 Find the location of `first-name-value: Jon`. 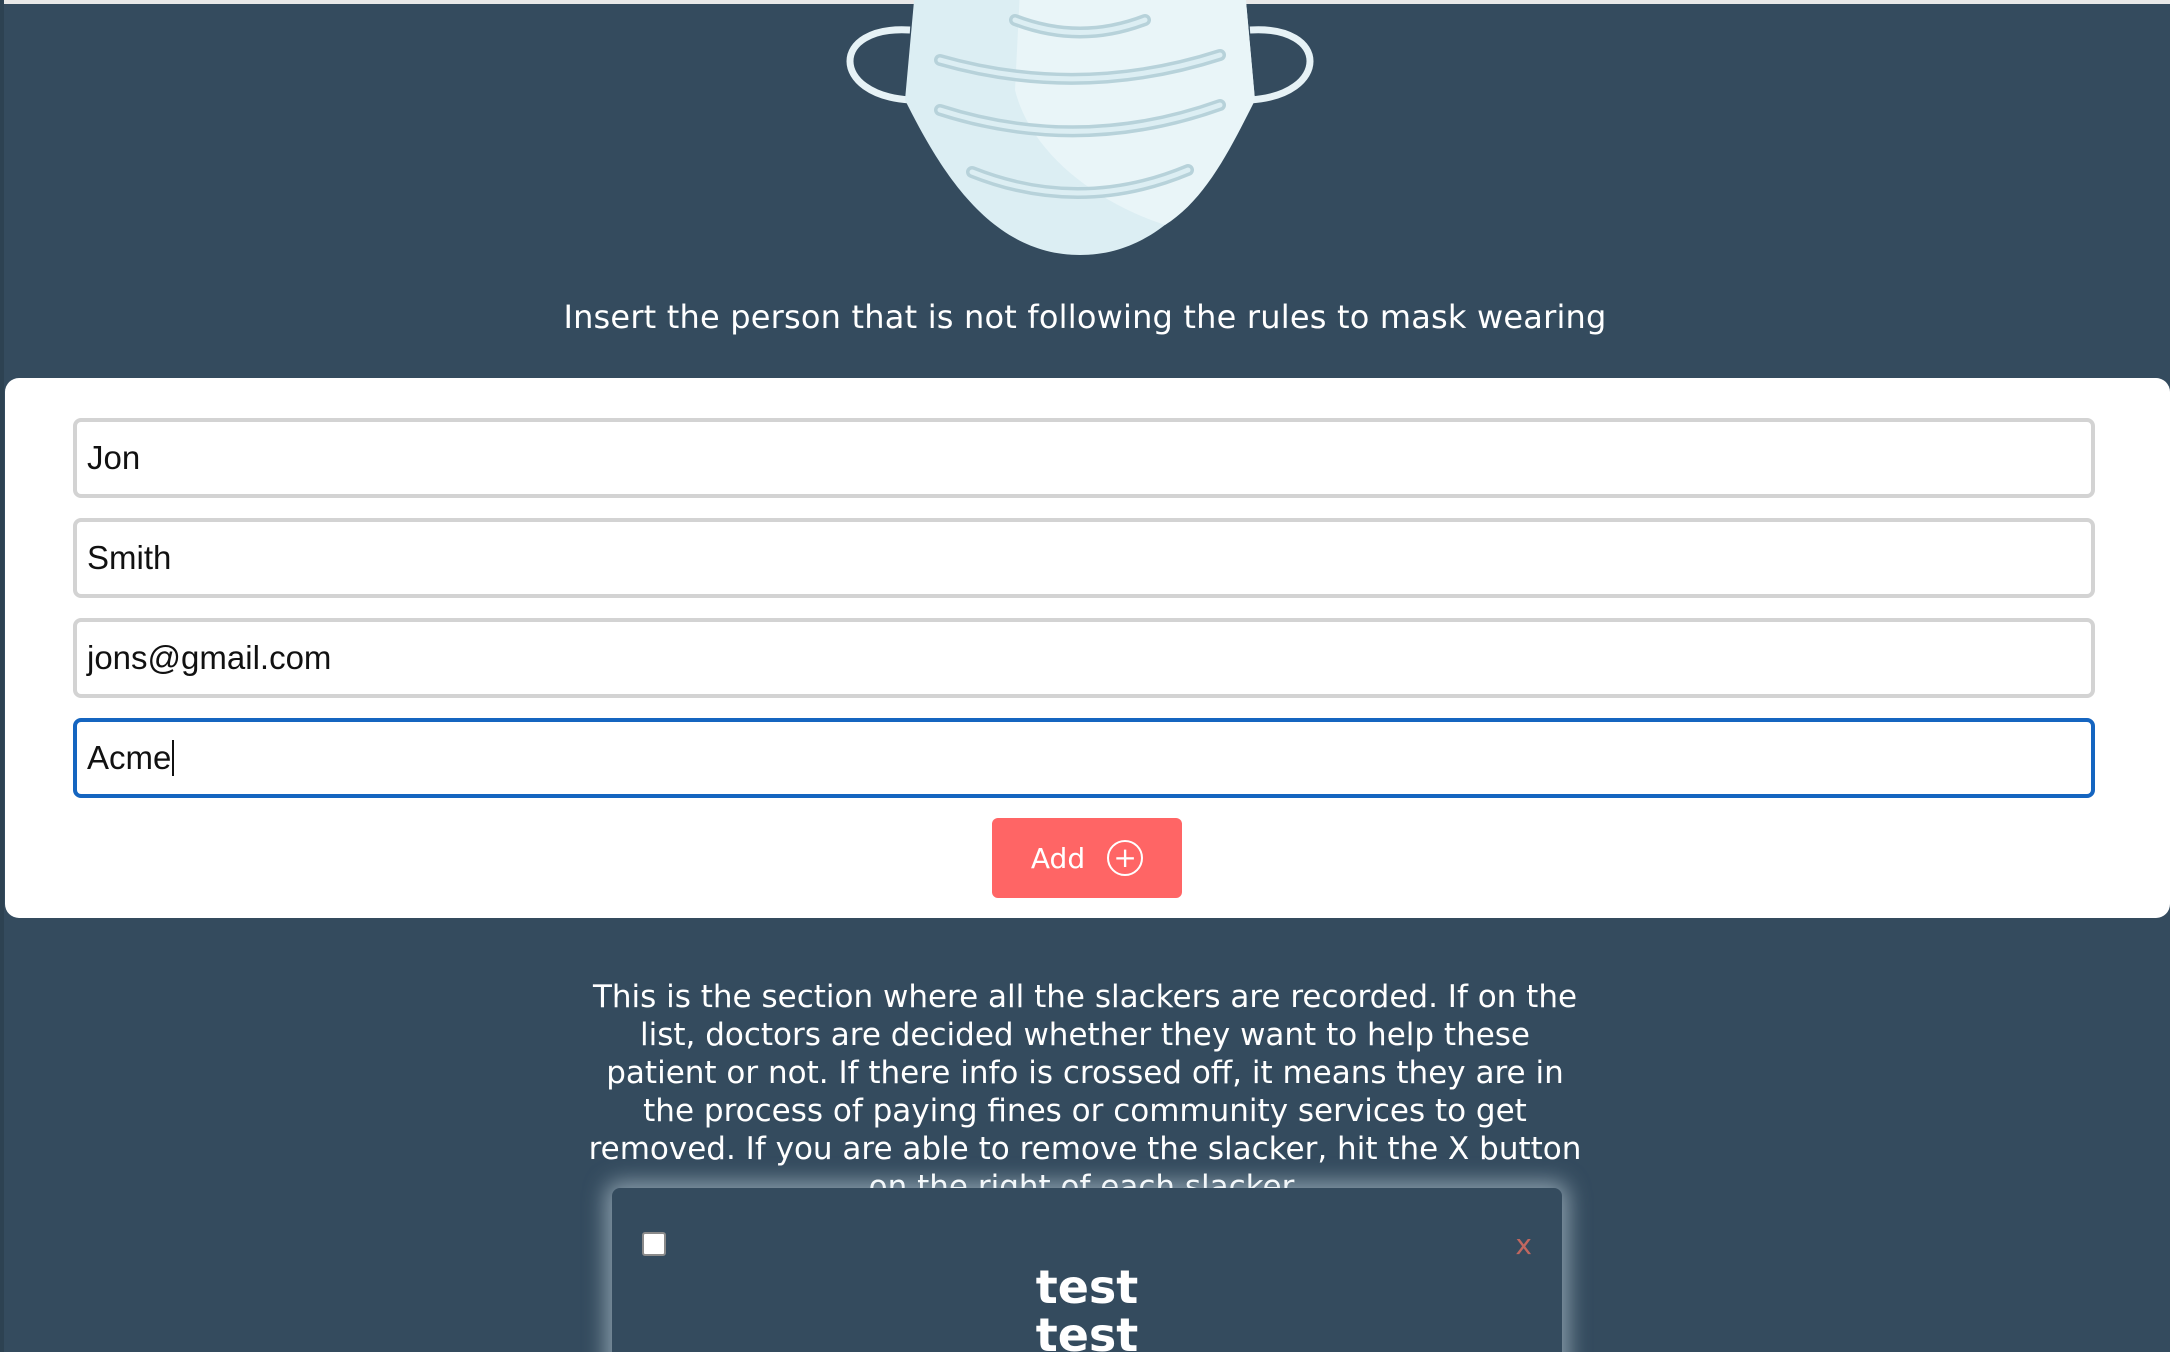

first-name-value: Jon is located at coordinates (114, 457).